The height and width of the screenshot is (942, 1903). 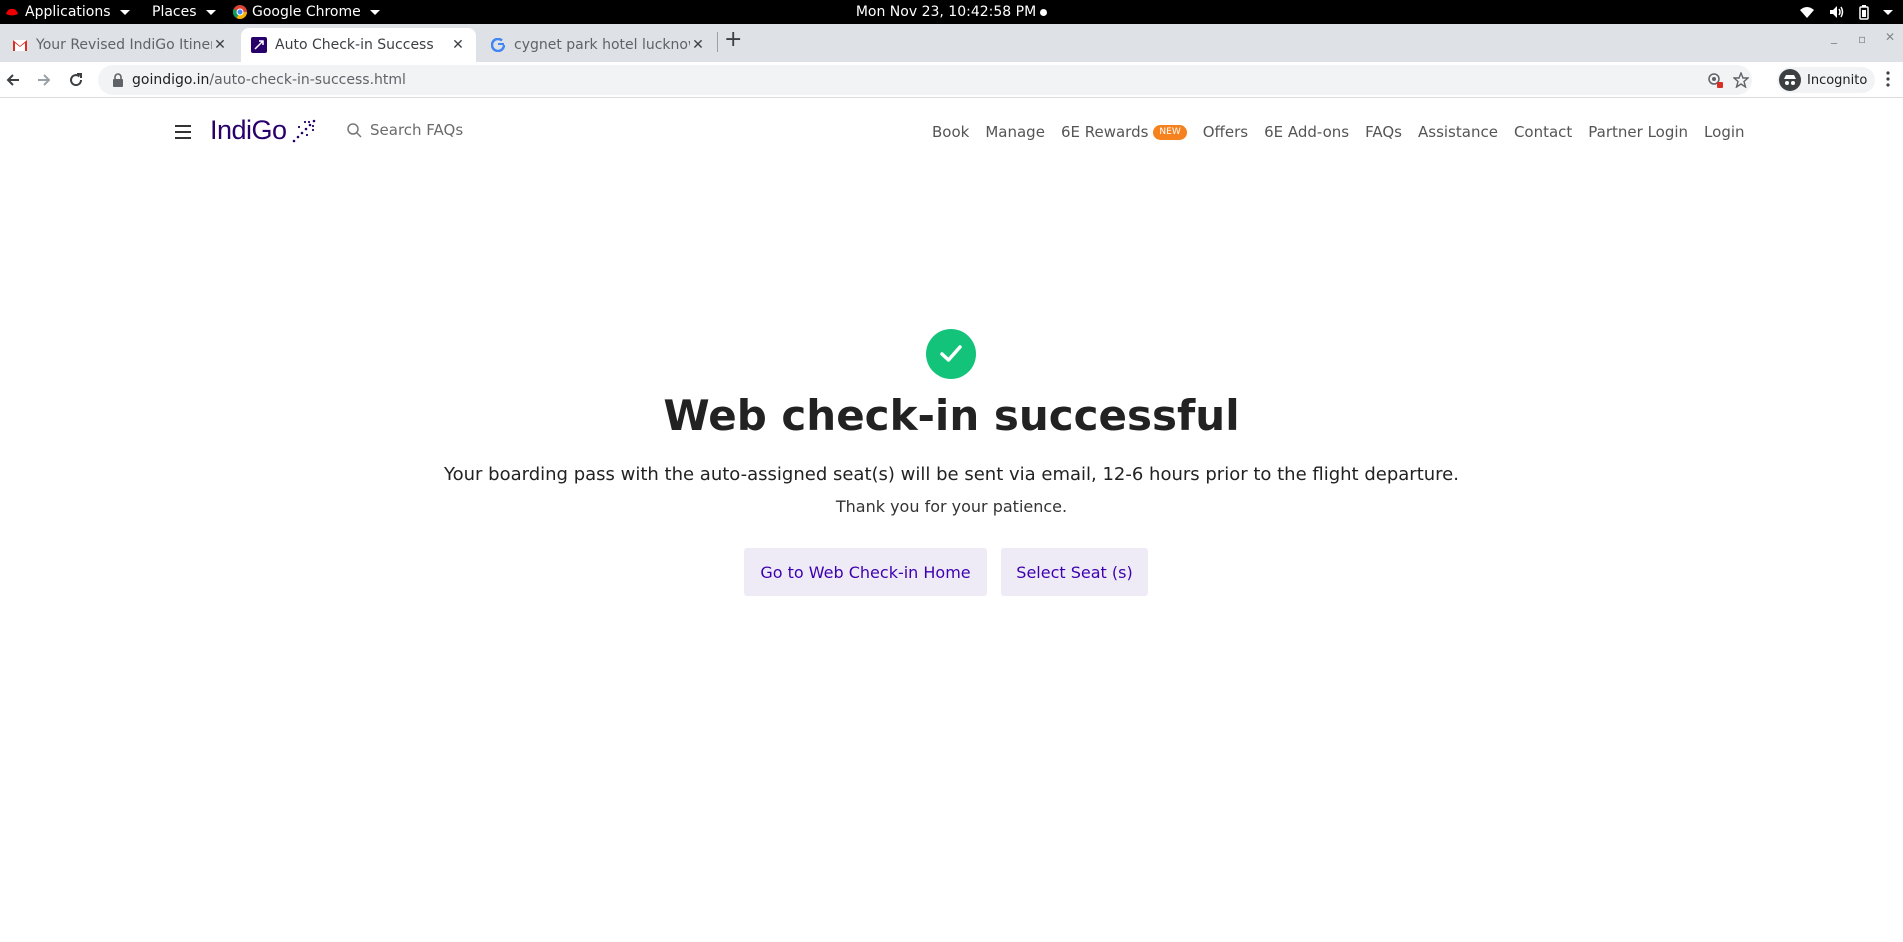 I want to click on tab-auto-check-in: Auto Check-in Success ✕, so click(x=358, y=45).